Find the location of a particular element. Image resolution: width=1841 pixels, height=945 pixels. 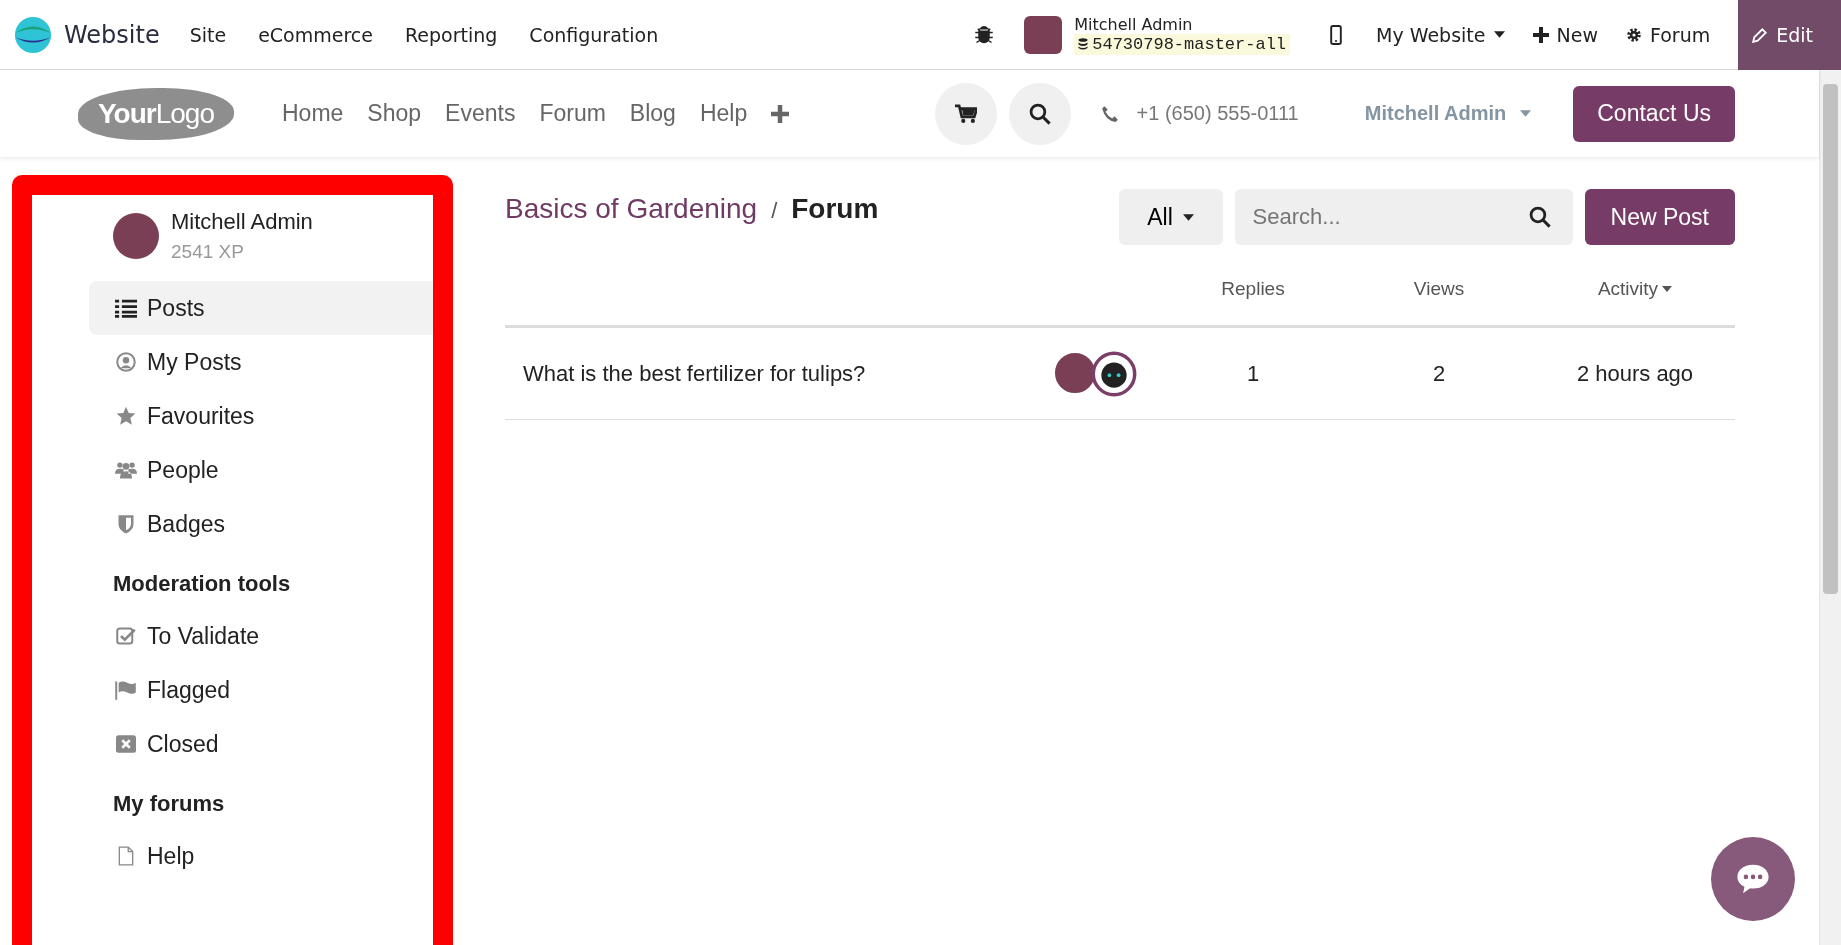

menu-item: Configuration is located at coordinates (594, 34).